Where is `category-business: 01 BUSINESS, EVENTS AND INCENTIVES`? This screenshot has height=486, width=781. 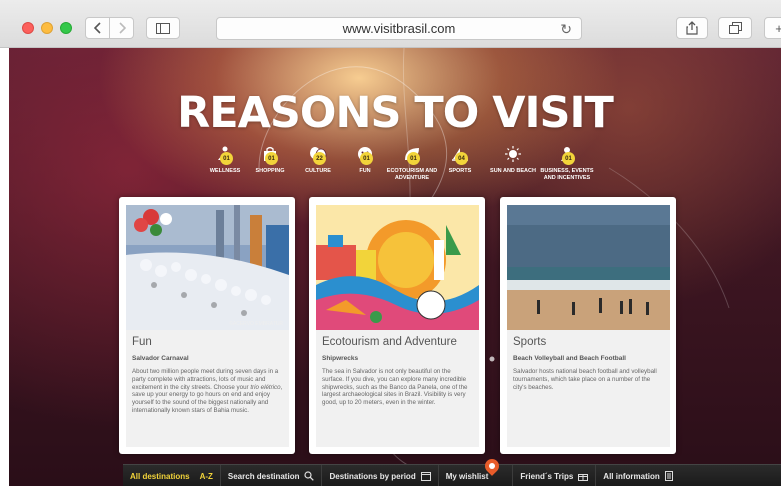
category-business: 01 BUSINESS, EVENTS AND INCENTIVES is located at coordinates (567, 162).